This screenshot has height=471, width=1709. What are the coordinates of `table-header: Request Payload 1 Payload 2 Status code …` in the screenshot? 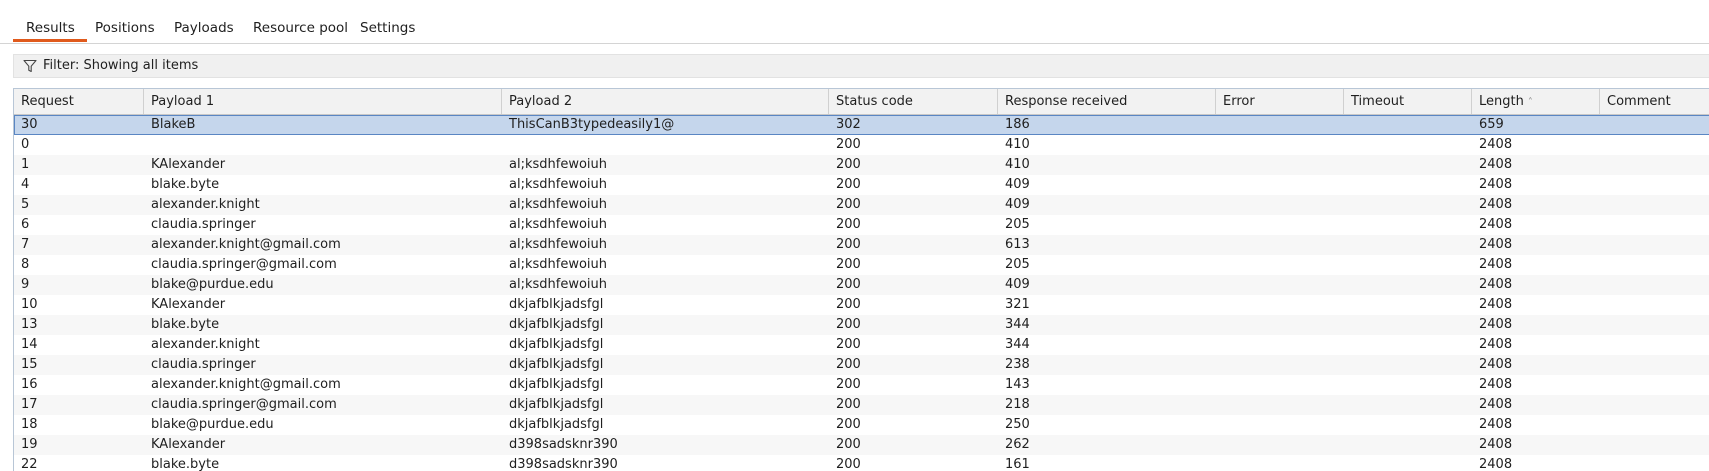 It's located at (861, 102).